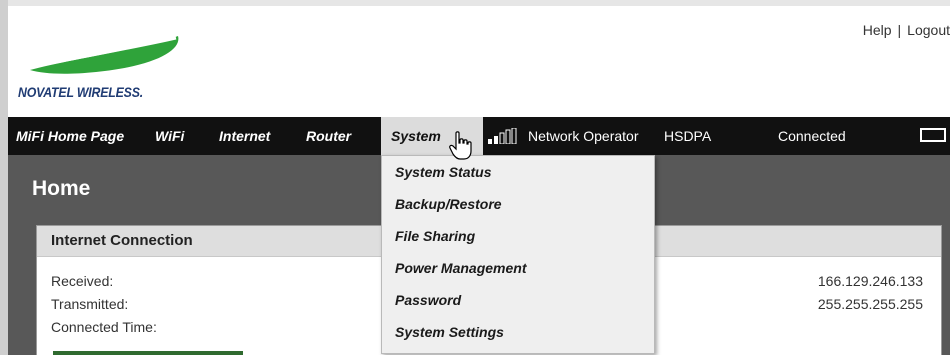 This screenshot has width=950, height=355. I want to click on menu-item-password: Password, so click(518, 300).